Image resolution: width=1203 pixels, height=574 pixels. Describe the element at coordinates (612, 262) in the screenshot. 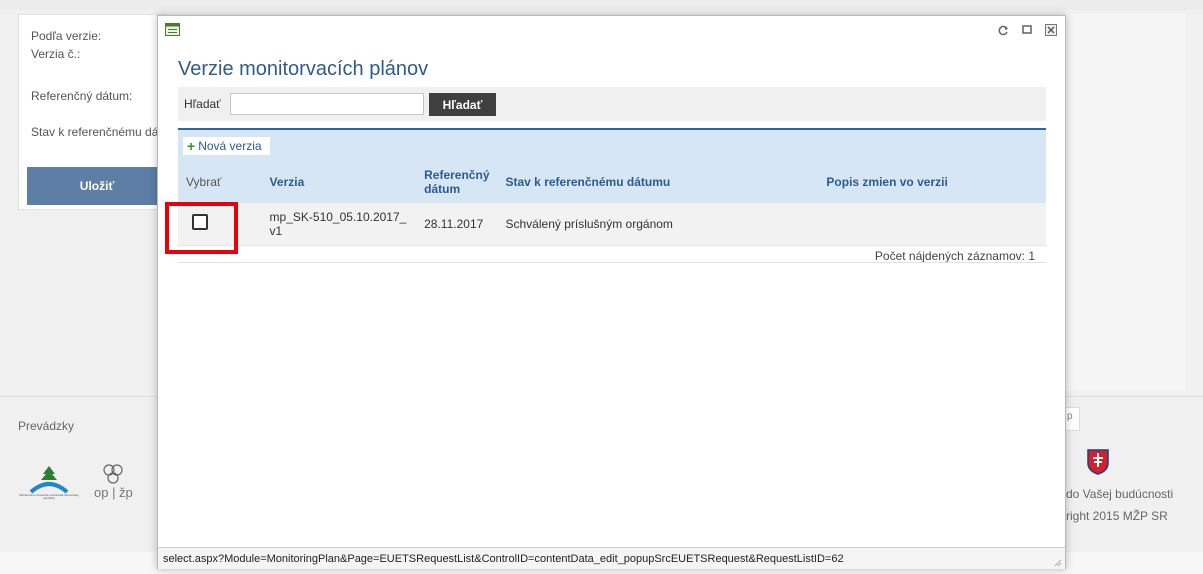

I see `grid-bottom-rule` at that location.